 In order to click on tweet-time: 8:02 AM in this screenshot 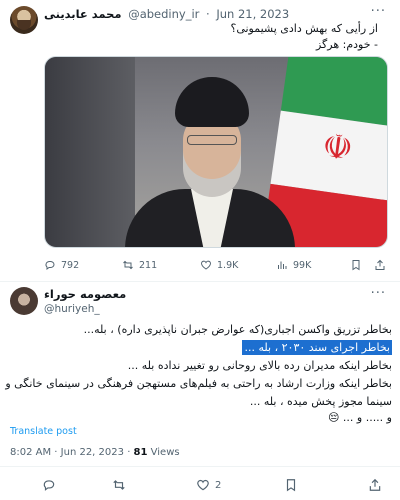, I will do `click(30, 452)`.